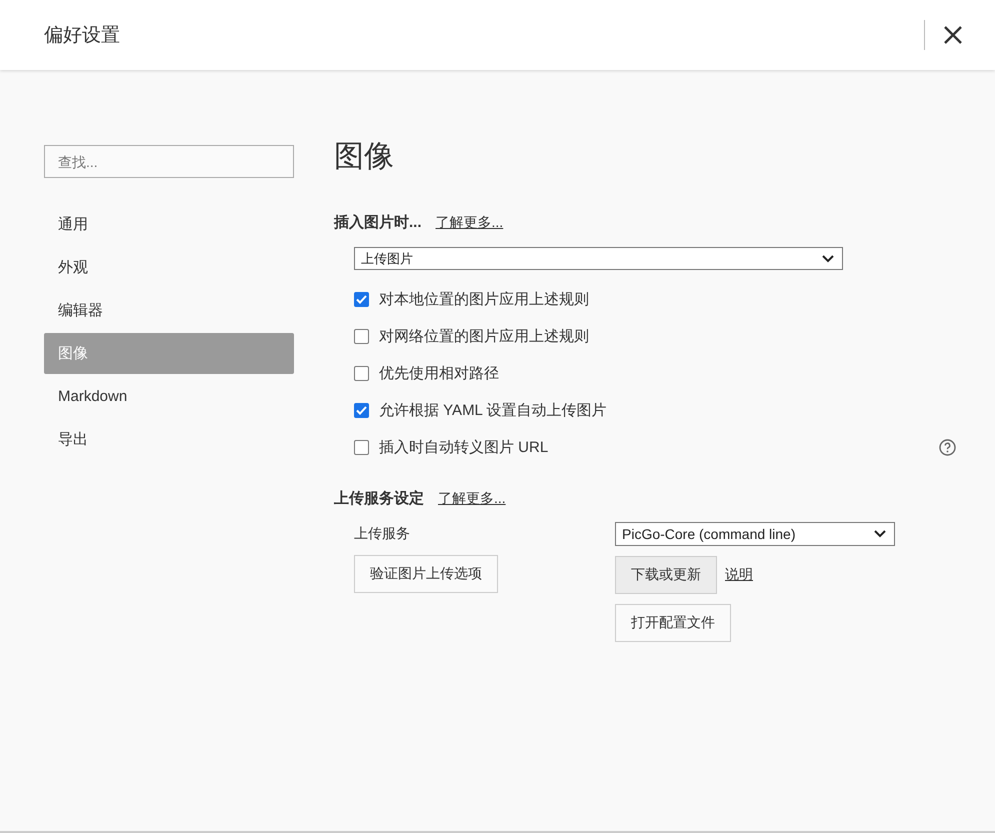  What do you see at coordinates (953, 35) in the screenshot?
I see `close-icon` at bounding box center [953, 35].